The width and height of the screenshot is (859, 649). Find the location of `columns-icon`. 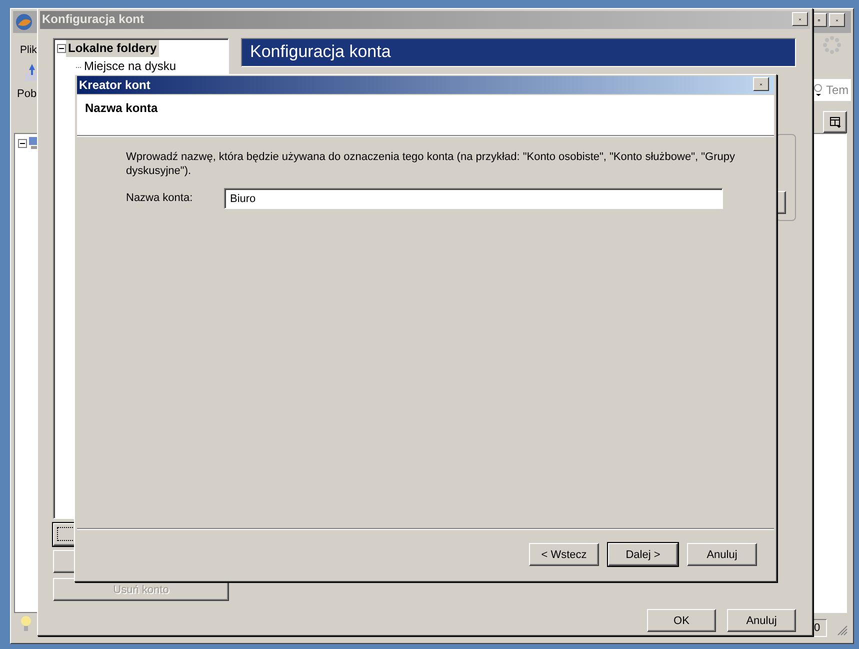

columns-icon is located at coordinates (835, 122).